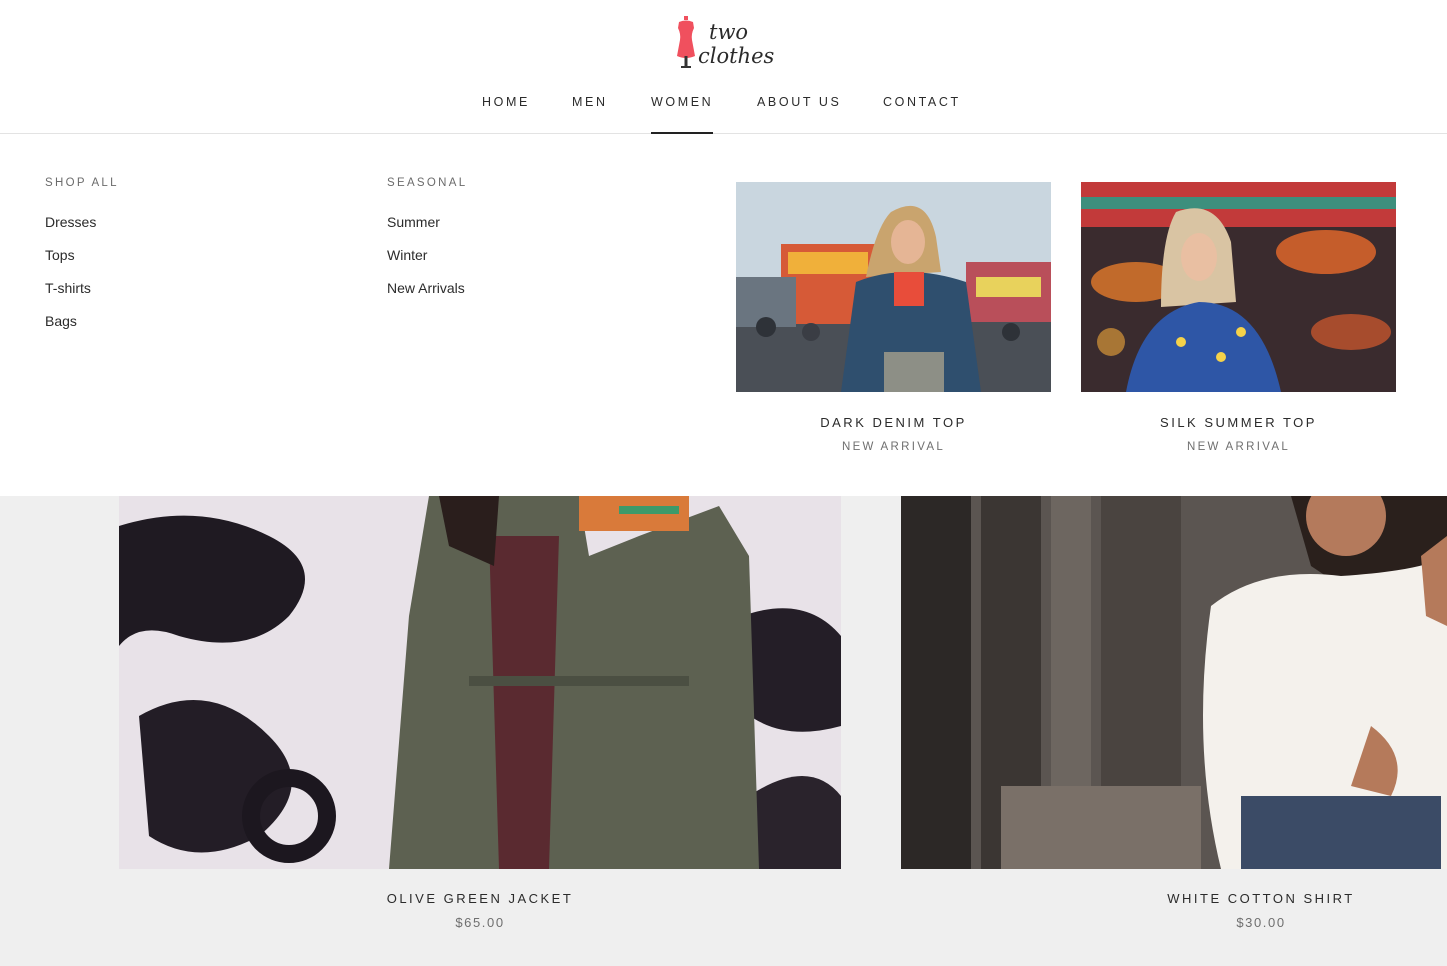 The width and height of the screenshot is (1447, 966). Describe the element at coordinates (1238, 287) in the screenshot. I see `promo-image-silk-summer-top` at that location.